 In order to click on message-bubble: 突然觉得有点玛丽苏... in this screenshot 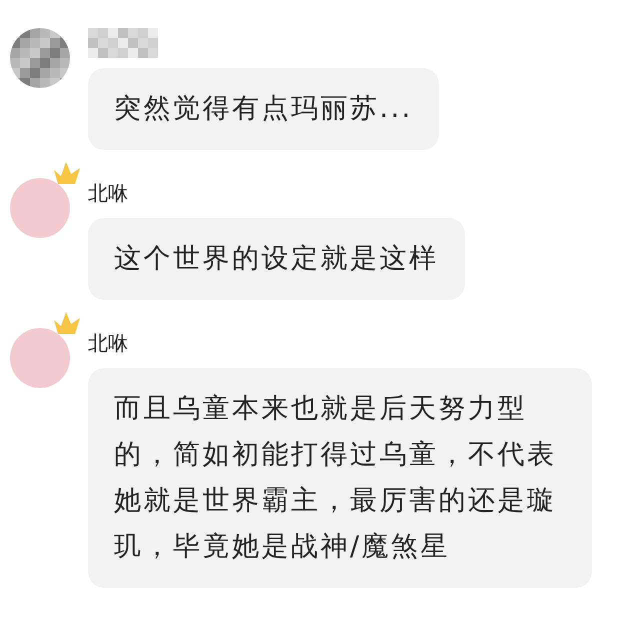, I will do `click(263, 109)`.